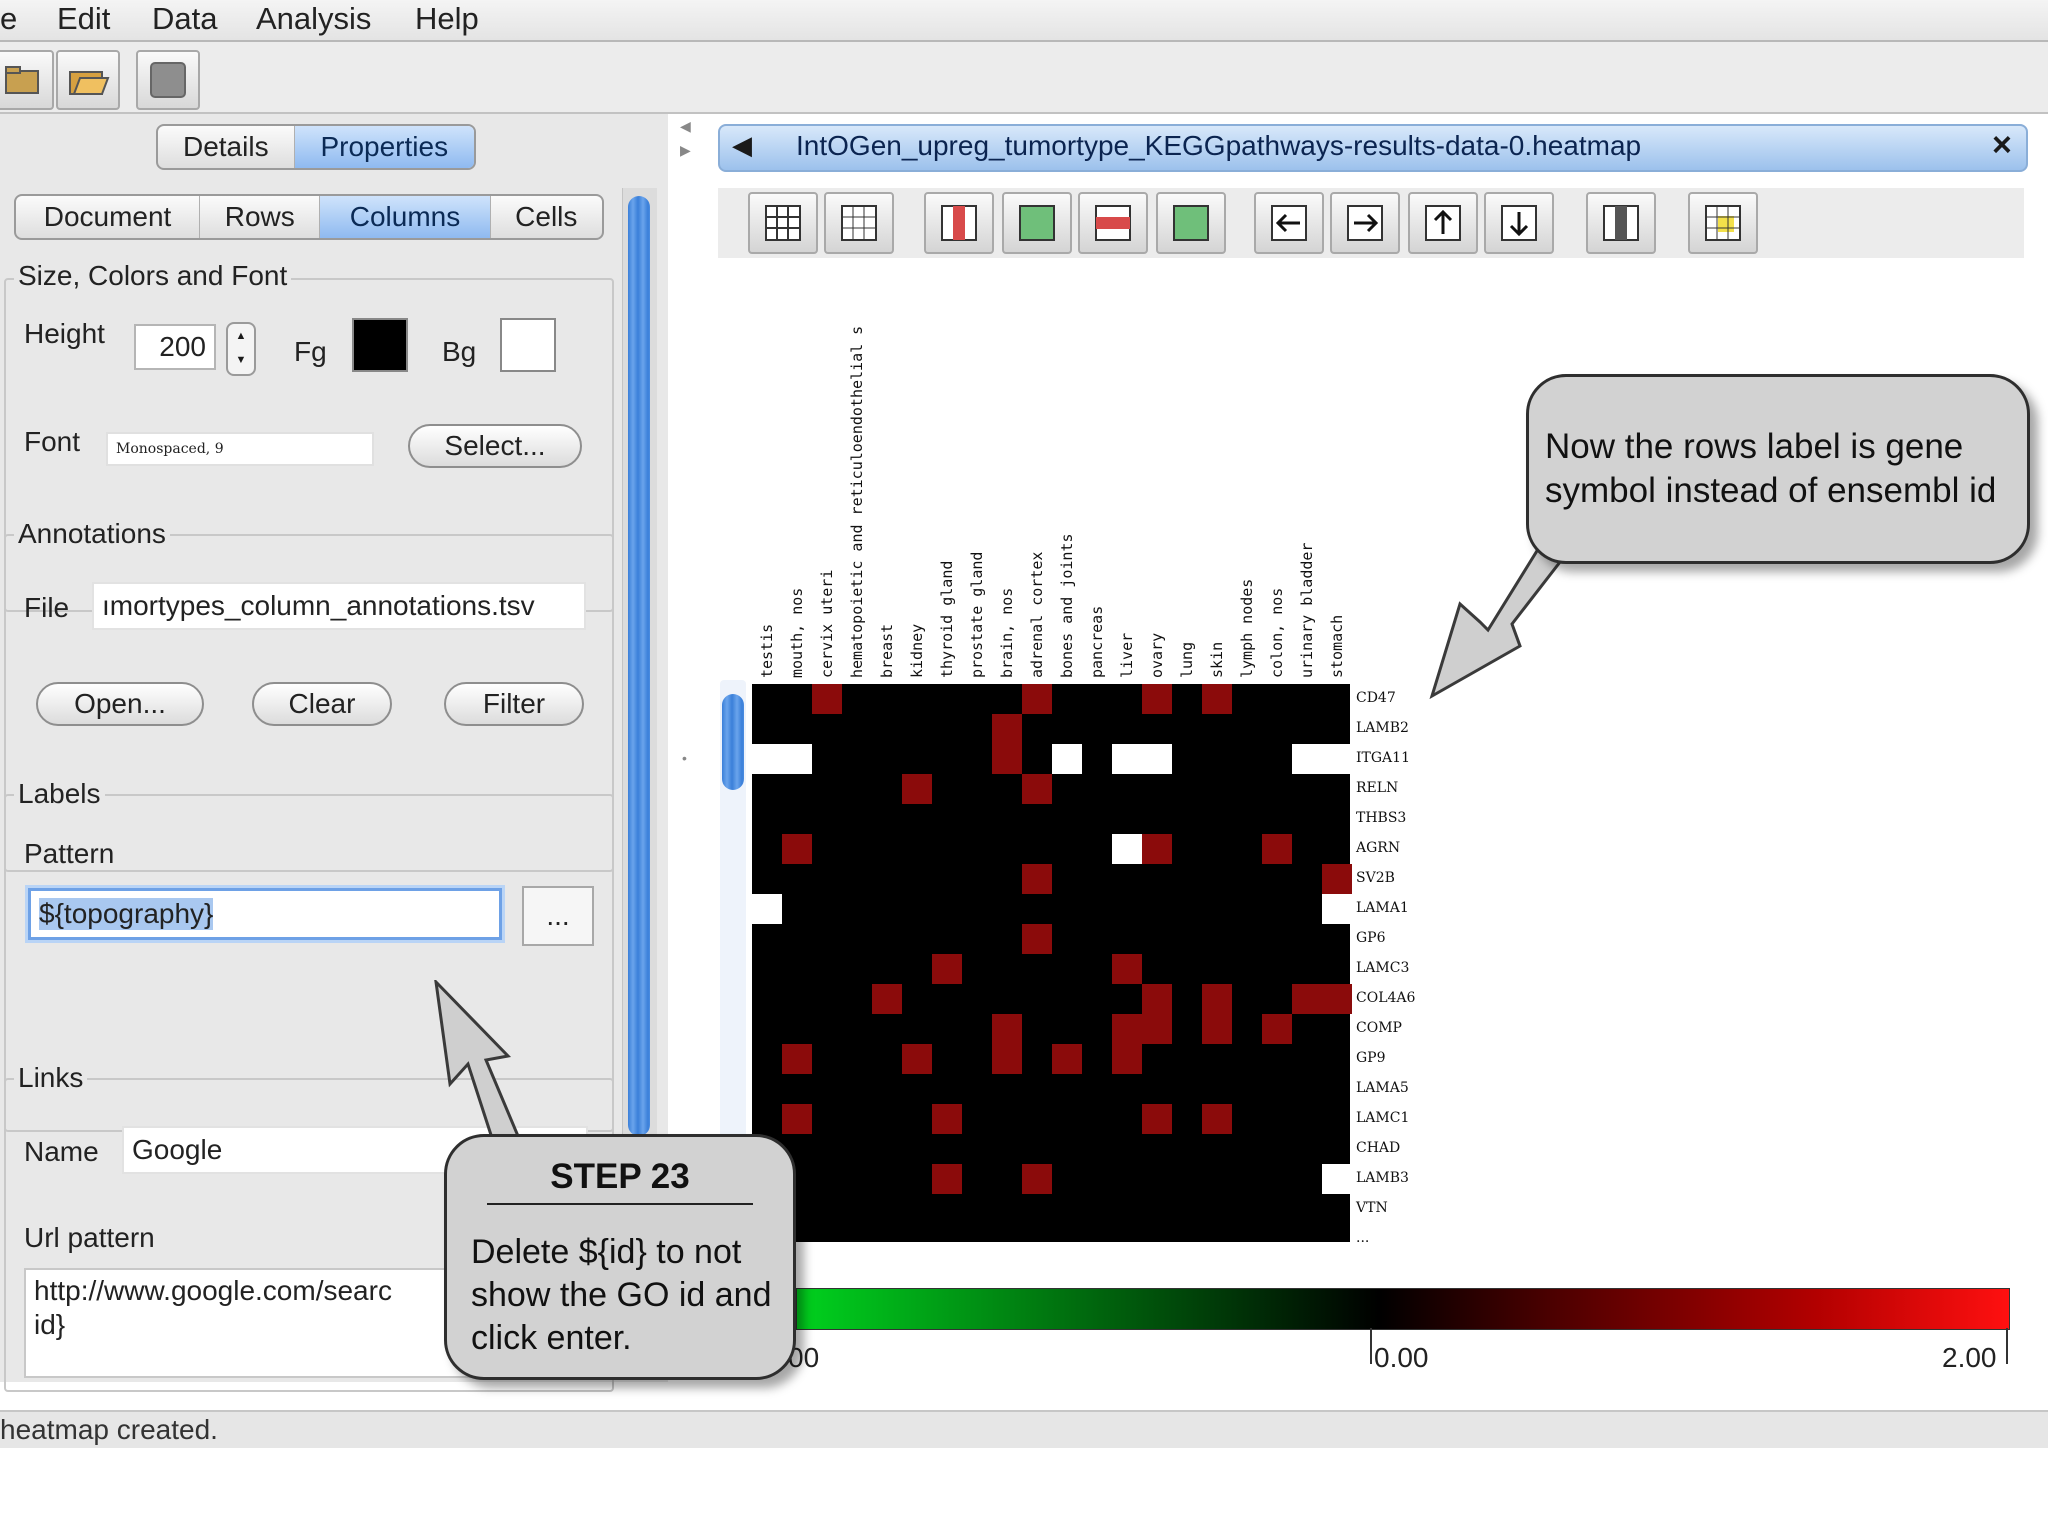  I want to click on row-label: GP6, so click(1371, 938).